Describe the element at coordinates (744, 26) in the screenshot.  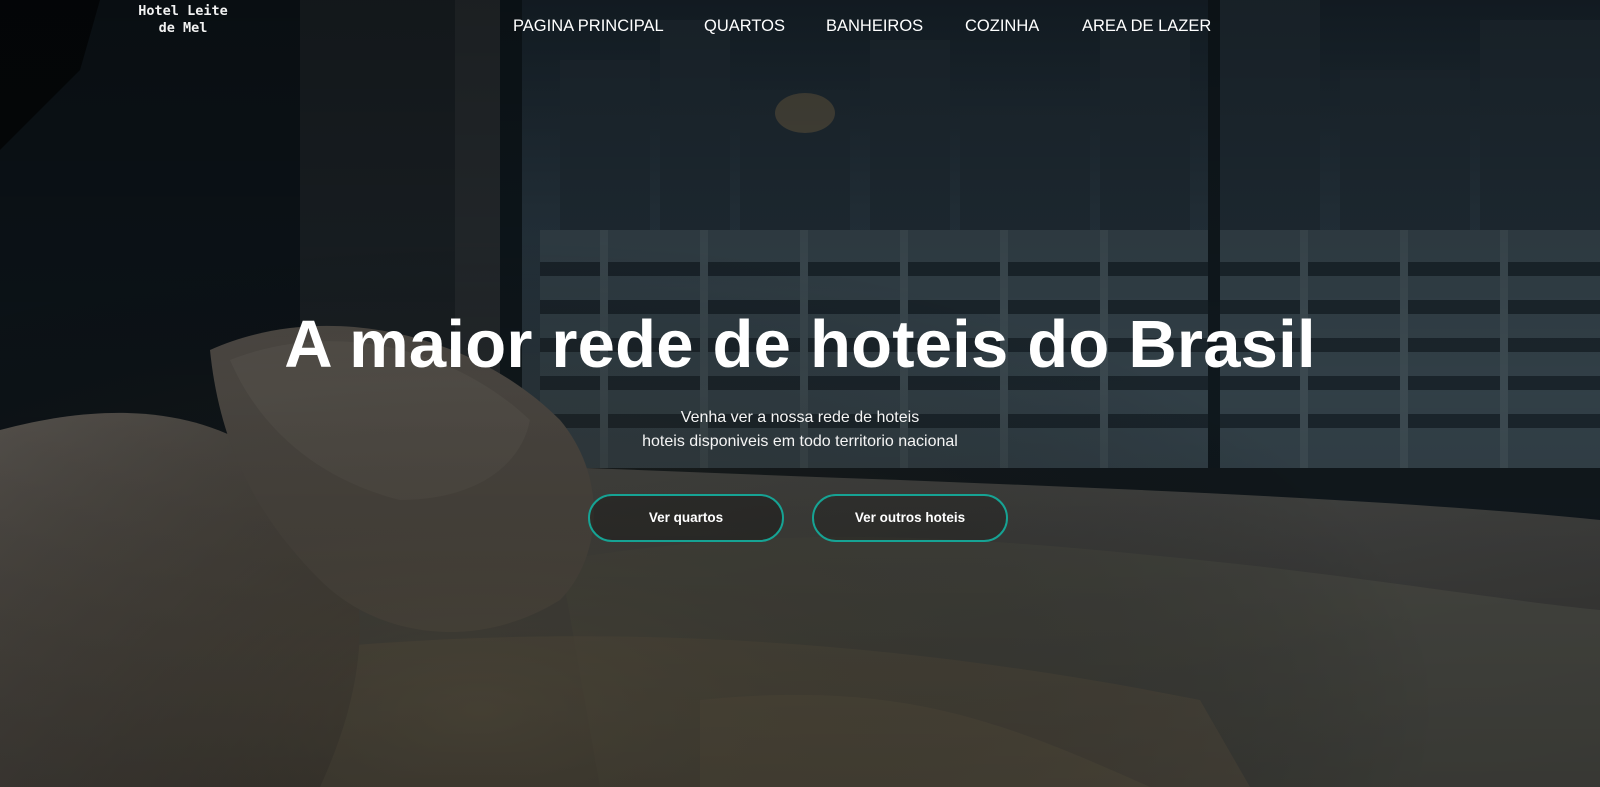
I see `nav-link-quartos: QUARTOS` at that location.